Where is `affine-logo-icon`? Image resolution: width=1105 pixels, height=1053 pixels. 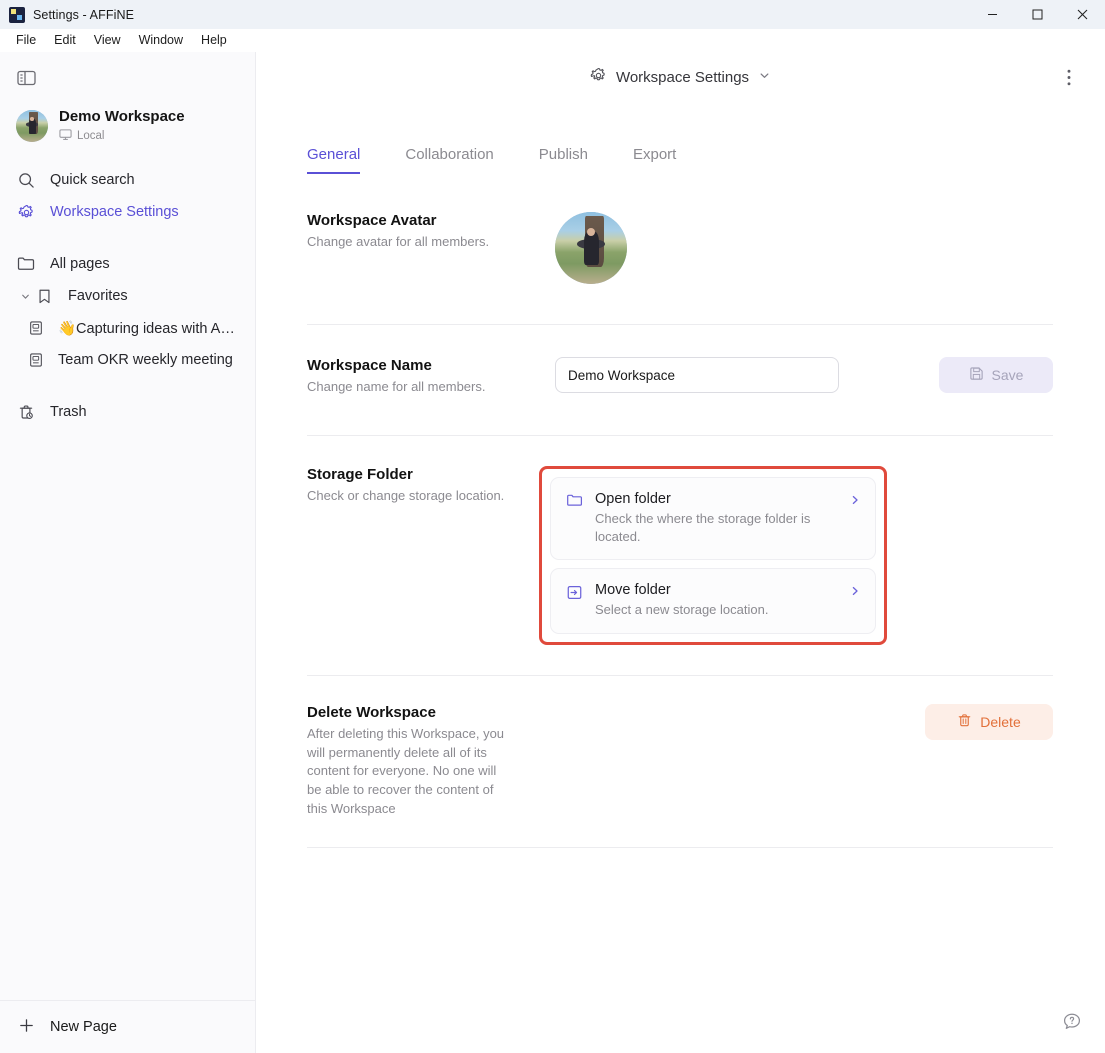
affine-logo-icon is located at coordinates (17, 14).